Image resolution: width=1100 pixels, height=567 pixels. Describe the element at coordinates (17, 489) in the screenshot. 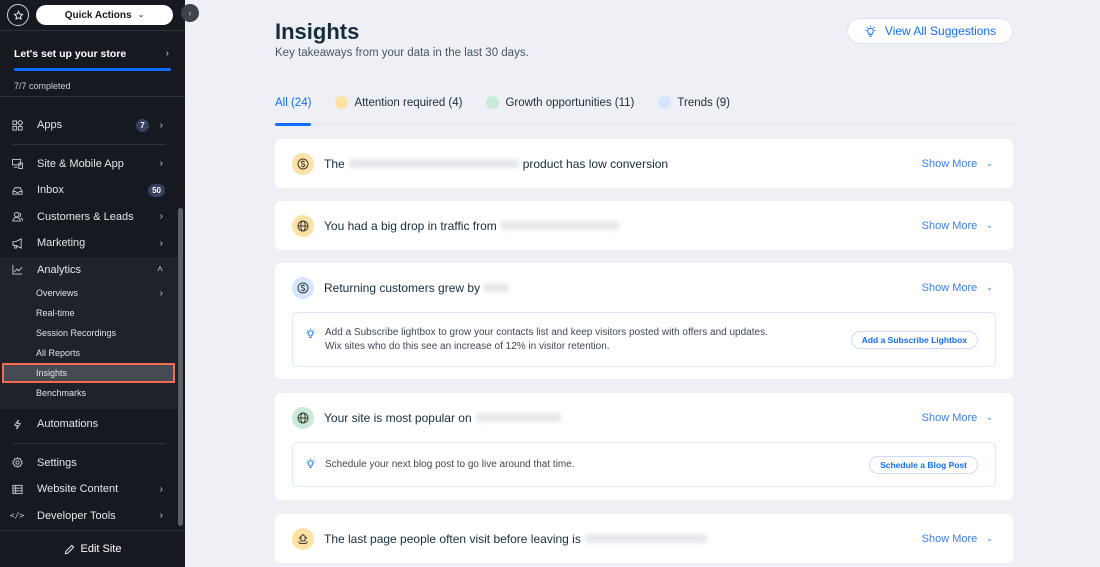

I see `table-icon` at that location.